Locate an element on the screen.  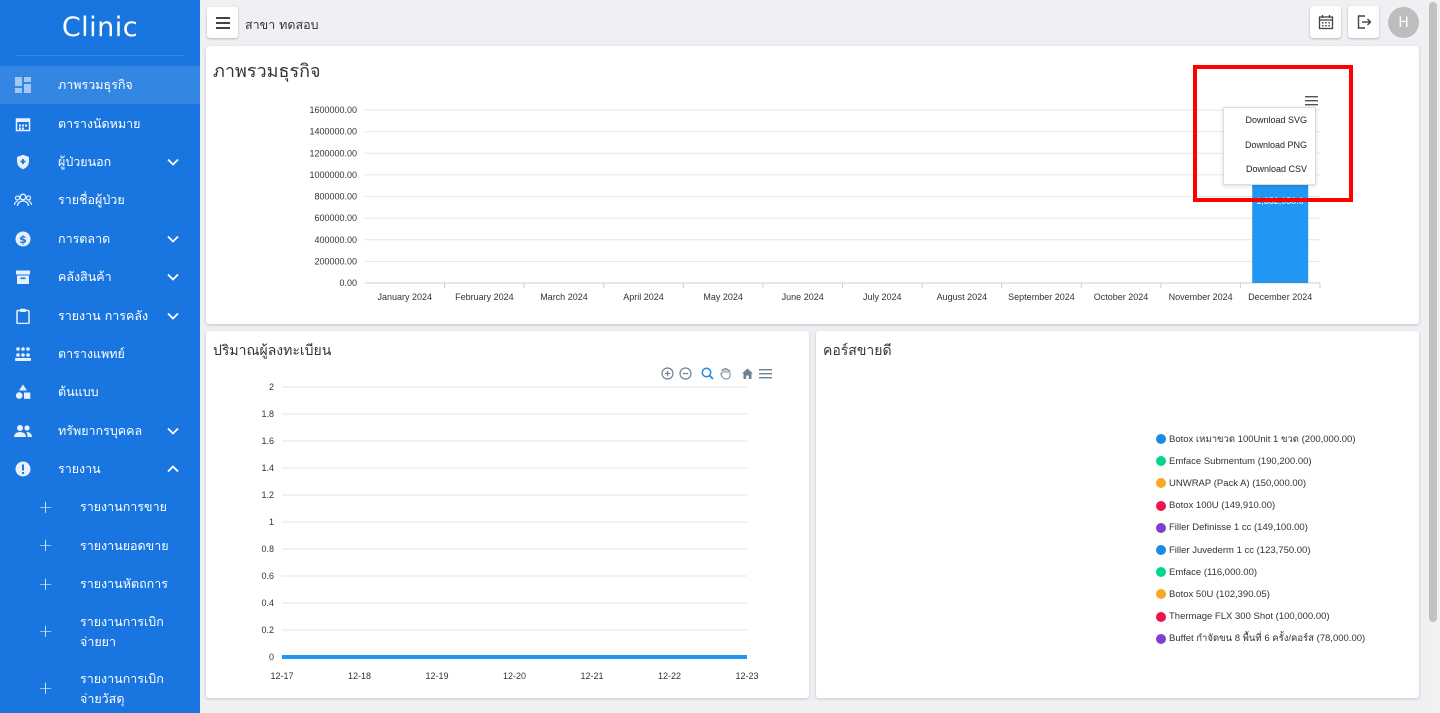
legend-item: Filler Juvederm 1 cc (123,750.00) is located at coordinates (1260, 550).